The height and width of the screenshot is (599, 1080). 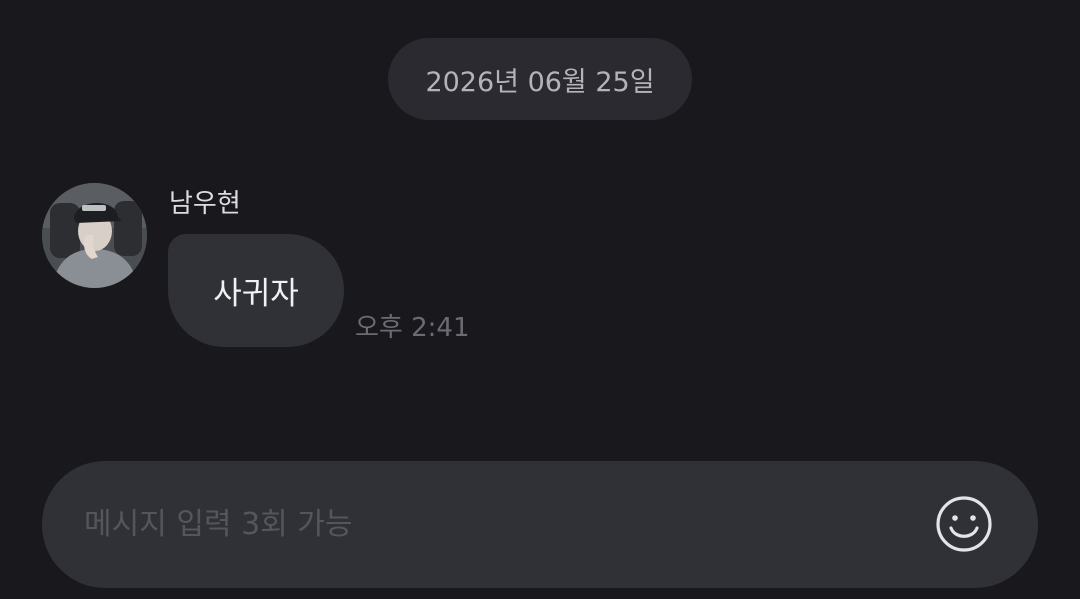 I want to click on sender-name: 남우현, so click(x=205, y=204).